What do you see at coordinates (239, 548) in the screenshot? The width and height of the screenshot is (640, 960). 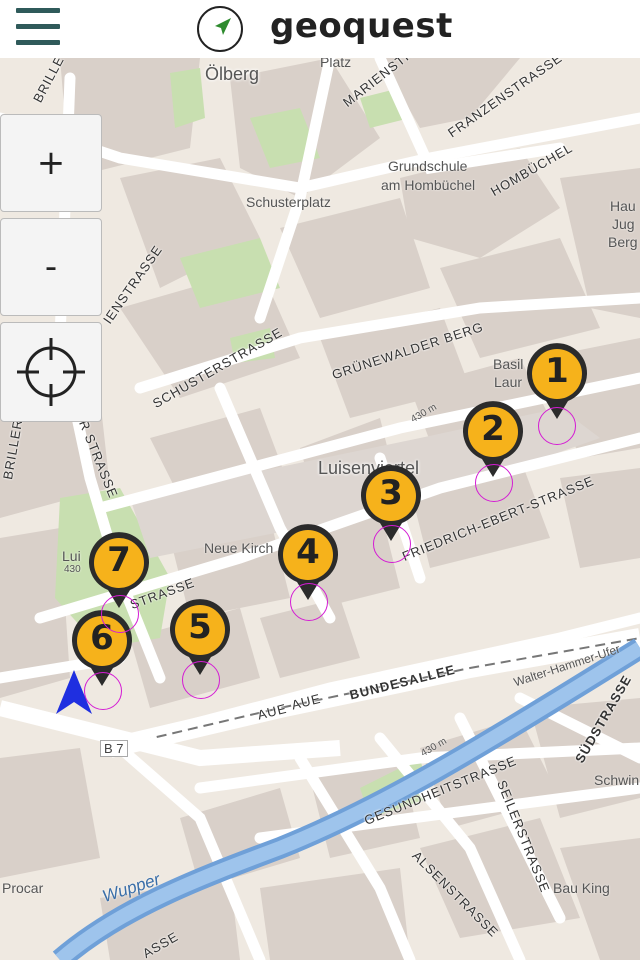 I see `map-label-neue-kirche: Neue Kirch` at bounding box center [239, 548].